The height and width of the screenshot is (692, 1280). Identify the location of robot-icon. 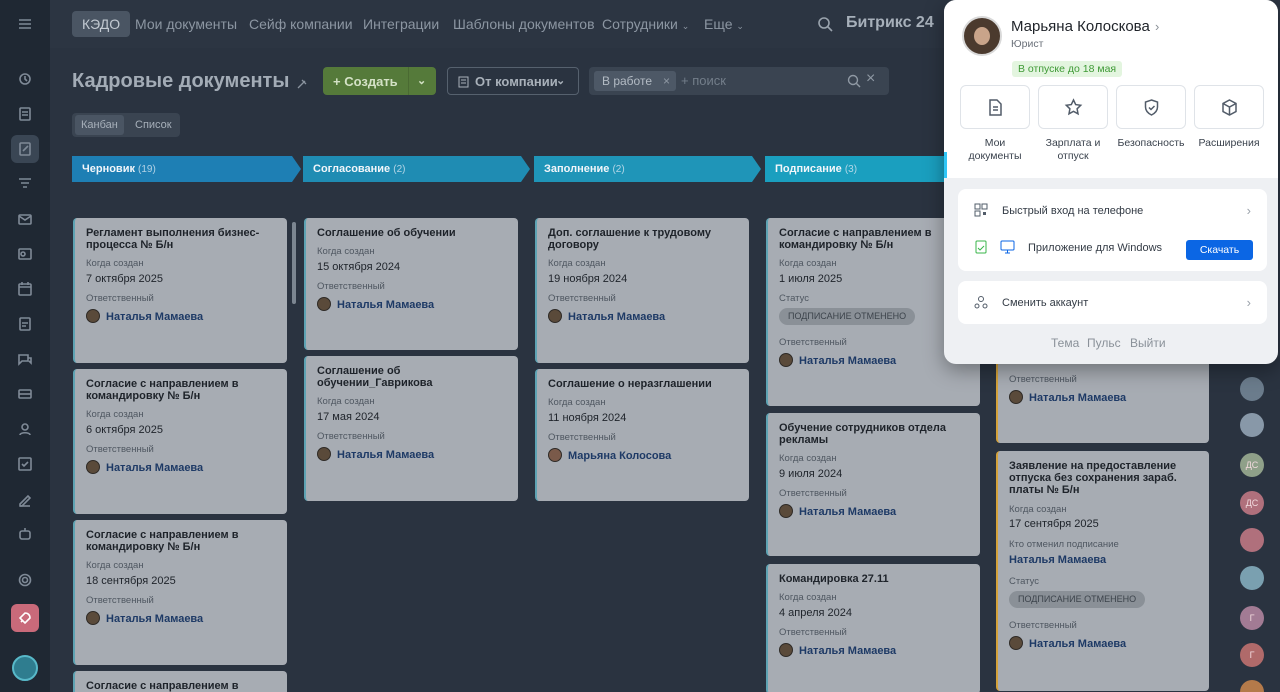
(25, 534).